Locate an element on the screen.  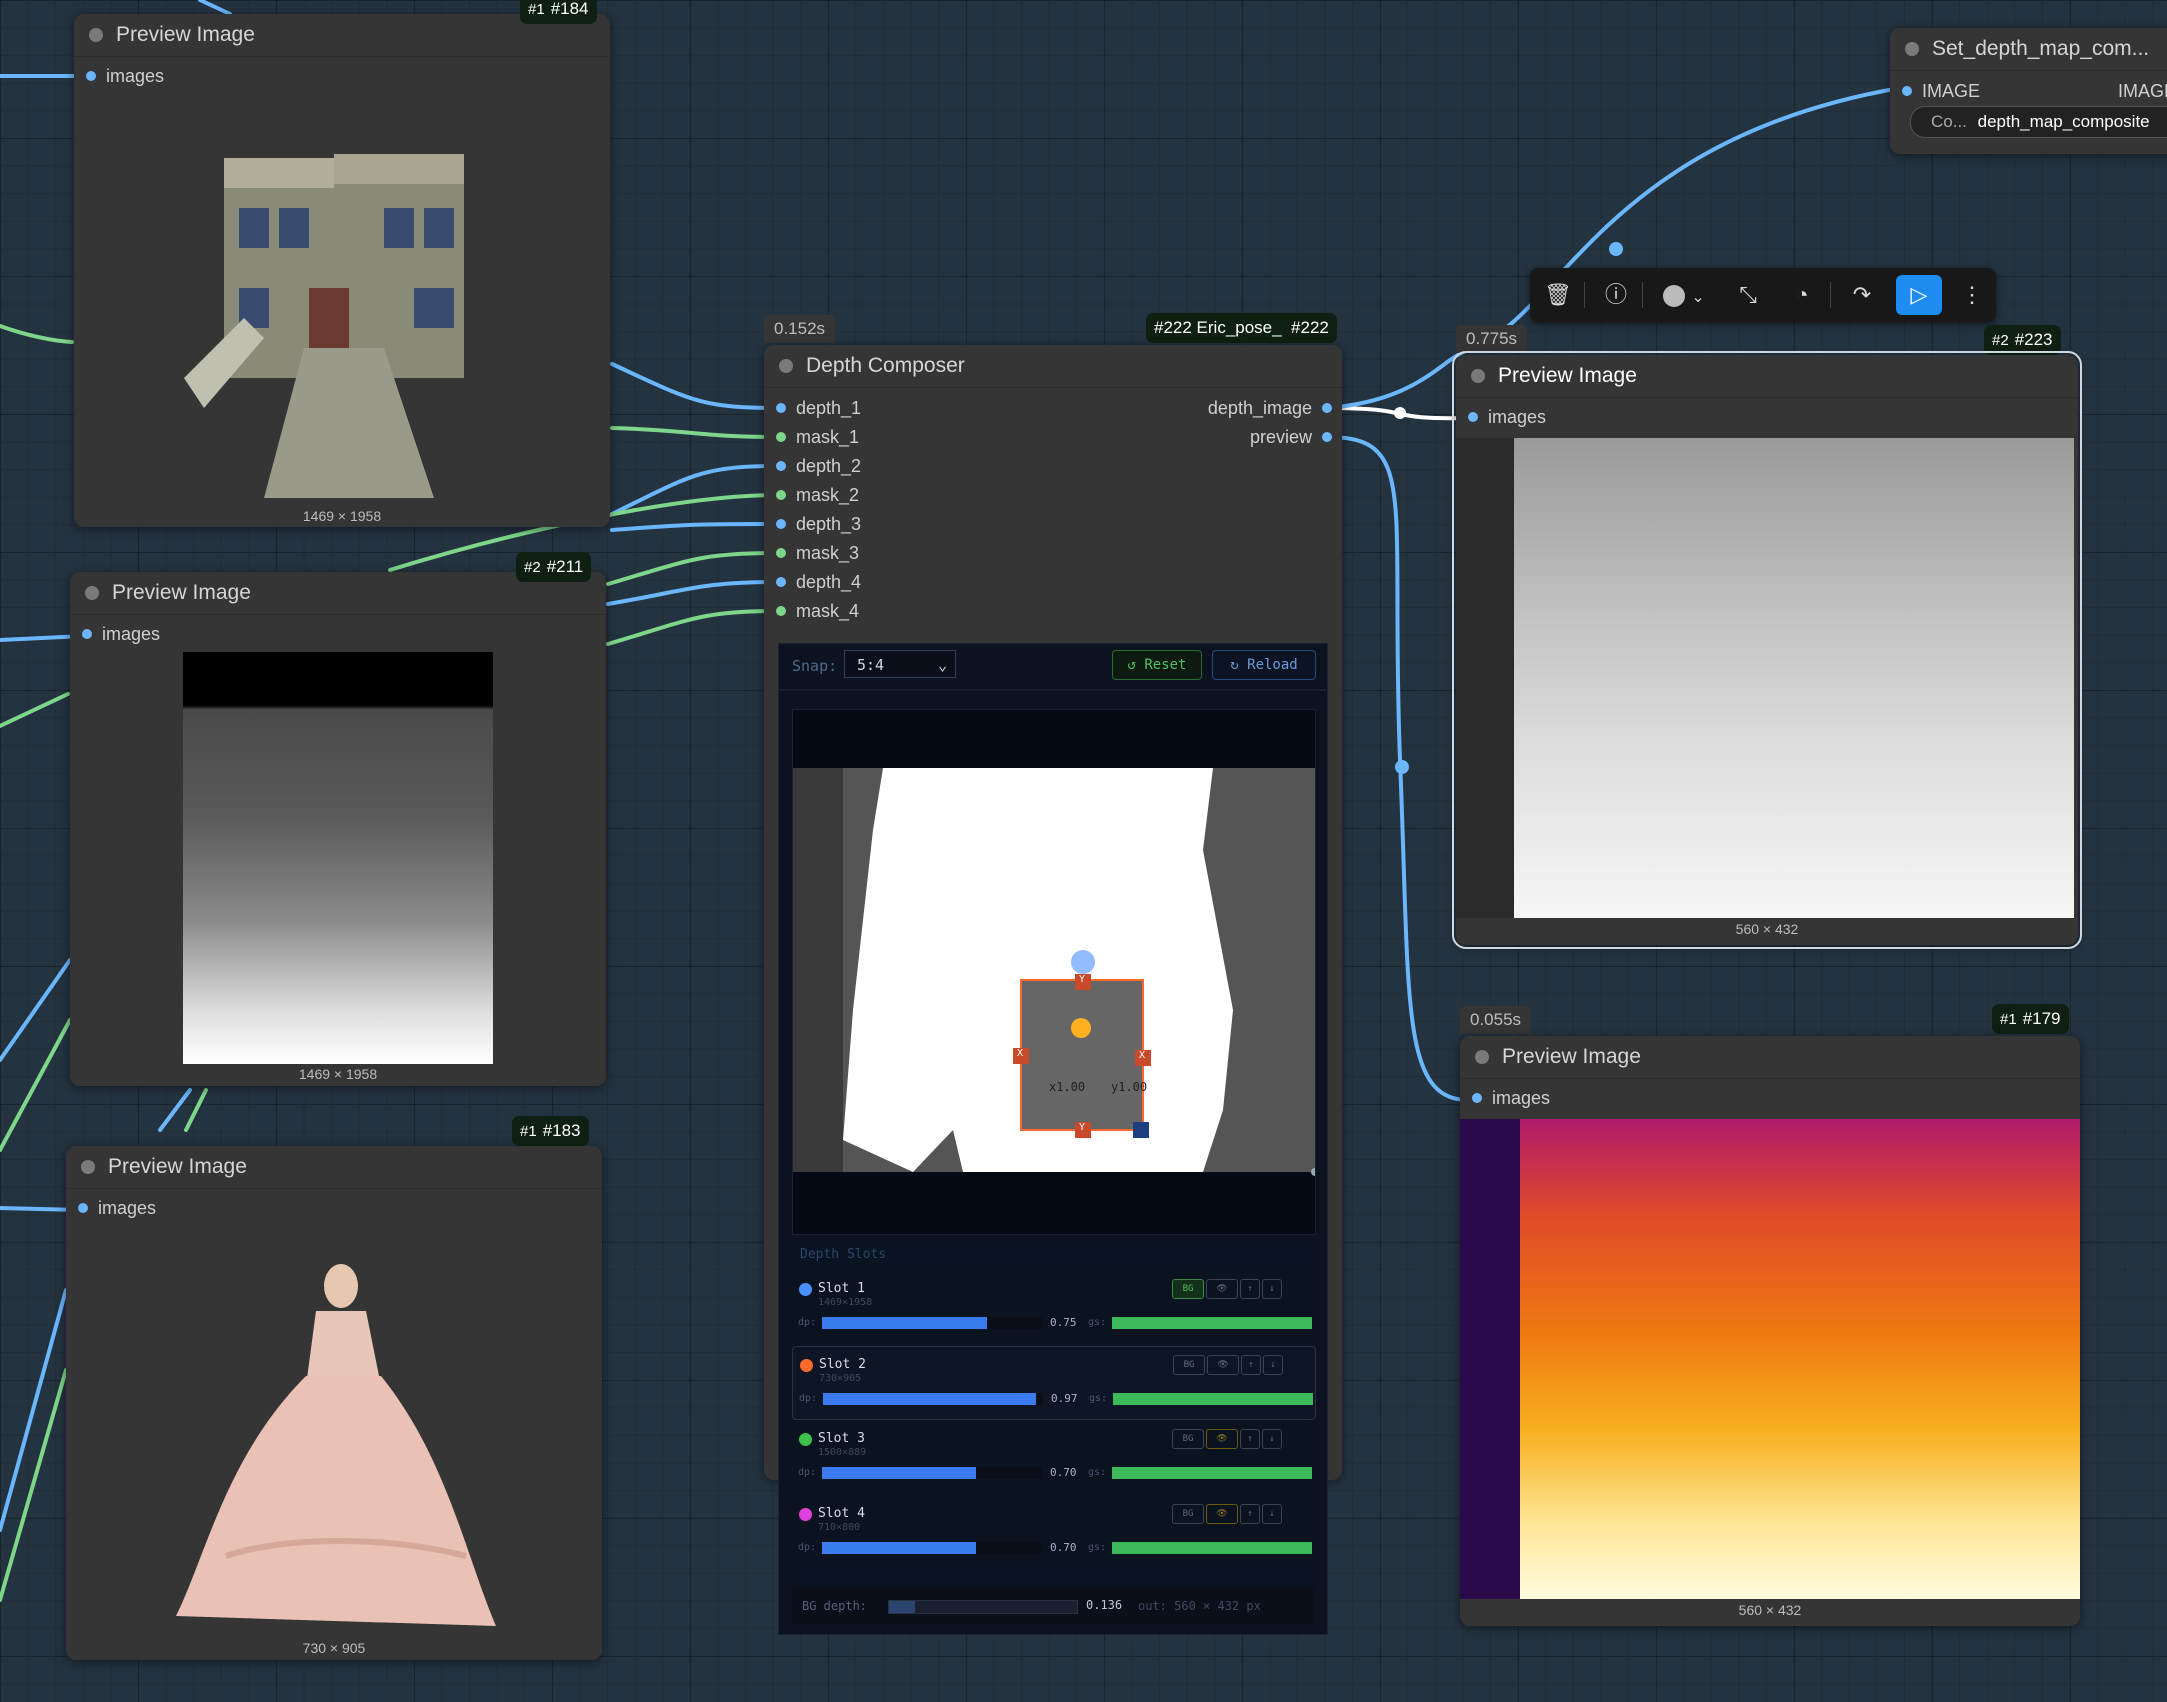
color-icon: ⌄ is located at coordinates (1684, 295).